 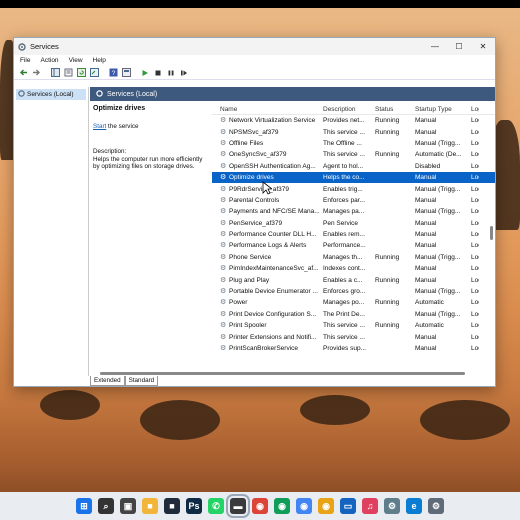 What do you see at coordinates (474, 109) in the screenshot?
I see `column-header-log-on-as: Log` at bounding box center [474, 109].